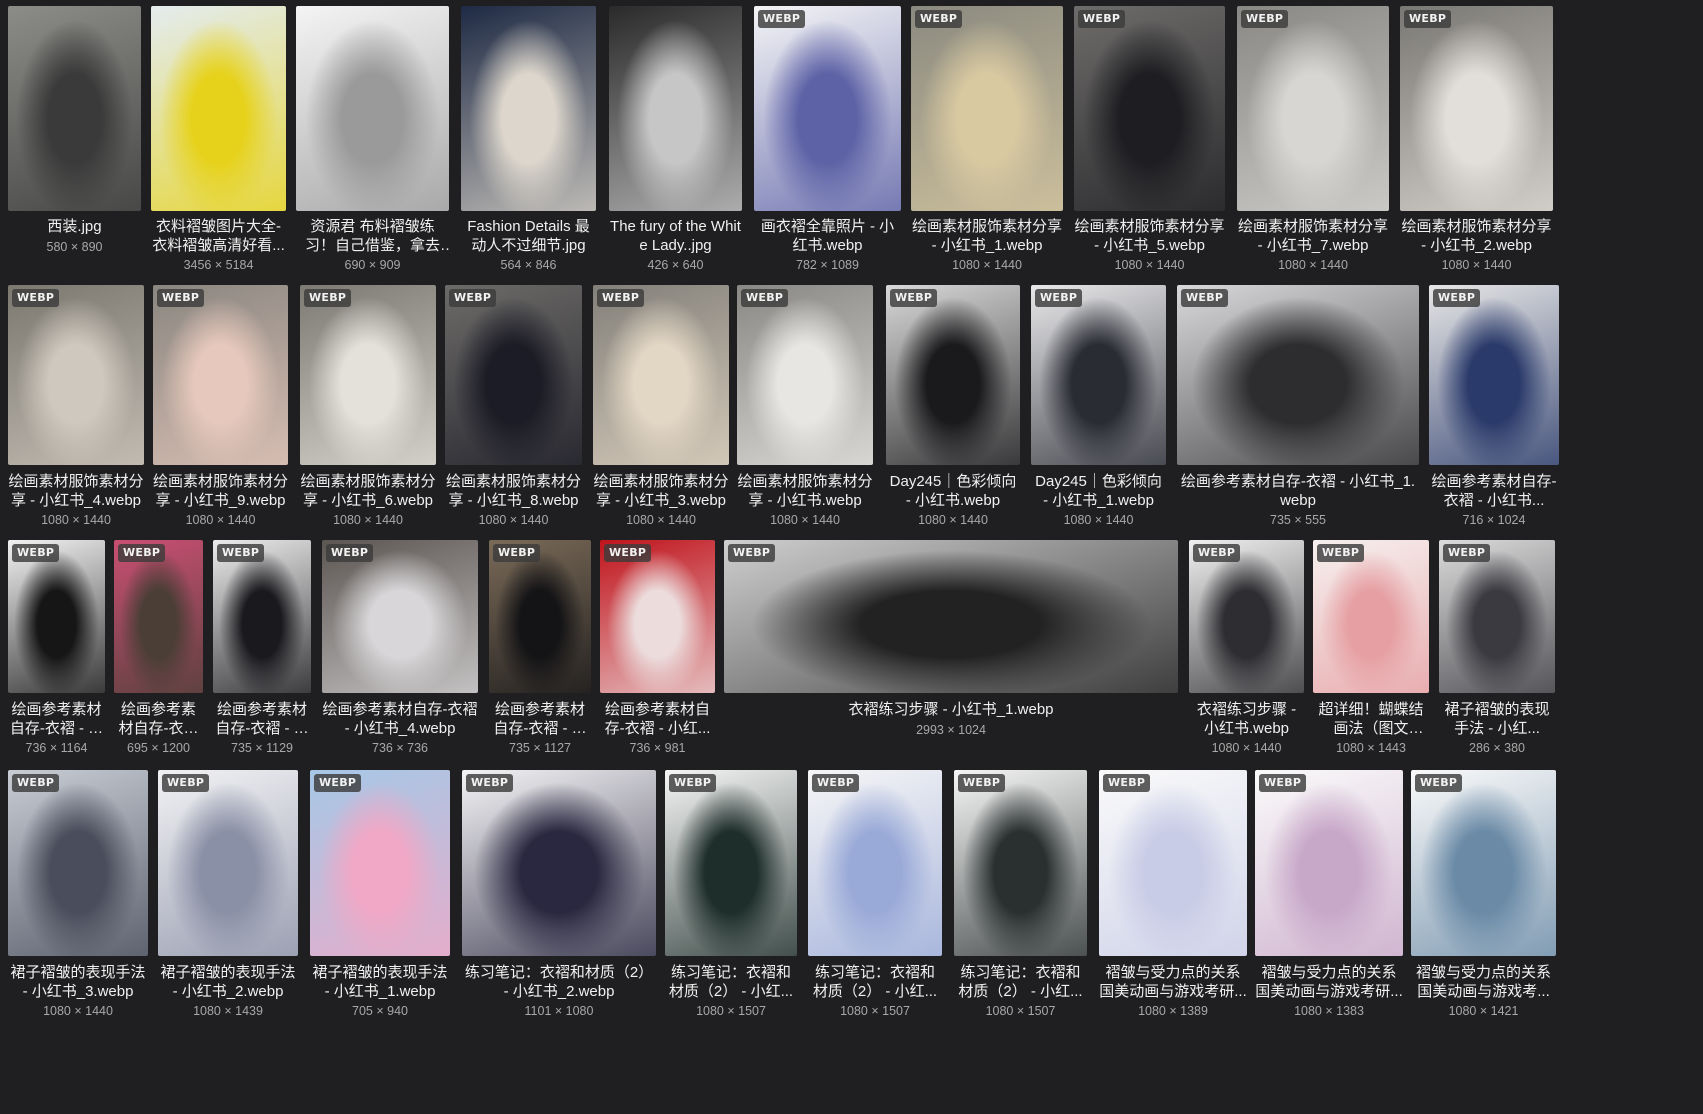 This screenshot has height=1114, width=1703. I want to click on image-result-tile: WEBP 绘画参考素材自存-衣褶 - 小红书_4.webp 736 × 736, so click(400, 650).